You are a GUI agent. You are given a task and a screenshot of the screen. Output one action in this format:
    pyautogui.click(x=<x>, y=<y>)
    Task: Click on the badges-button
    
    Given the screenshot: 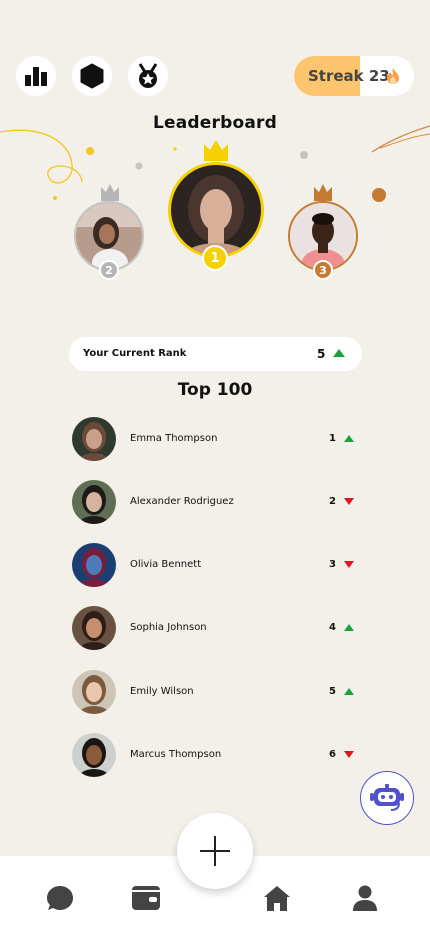 What is the action you would take?
    pyautogui.click(x=92, y=76)
    